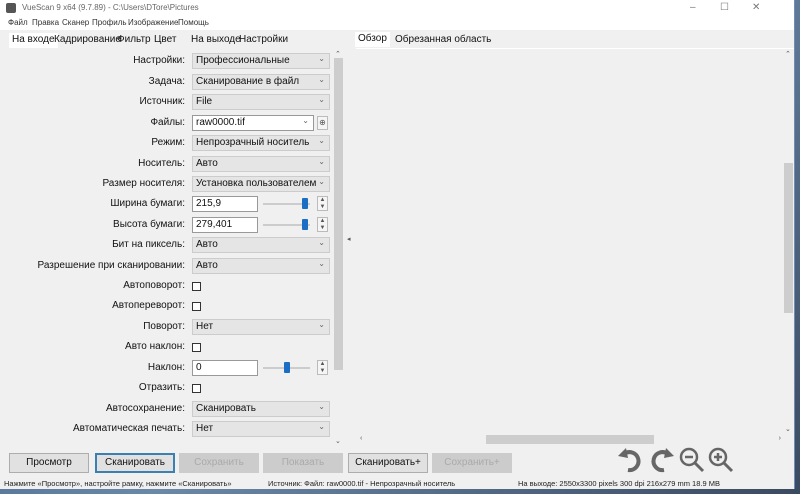 This screenshot has width=800, height=494. Describe the element at coordinates (161, 163) in the screenshot. I see `media-label: Носитель:` at that location.